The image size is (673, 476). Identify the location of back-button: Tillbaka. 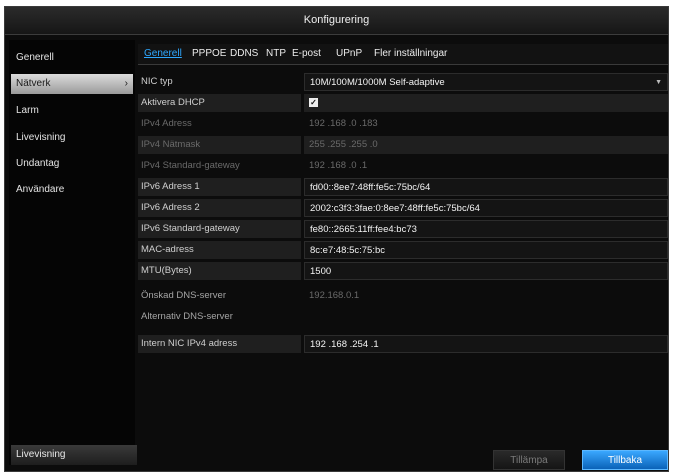
(625, 460).